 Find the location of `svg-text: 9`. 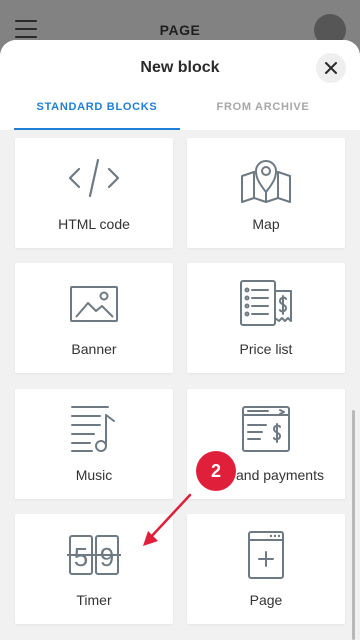

svg-text: 9 is located at coordinates (107, 557).